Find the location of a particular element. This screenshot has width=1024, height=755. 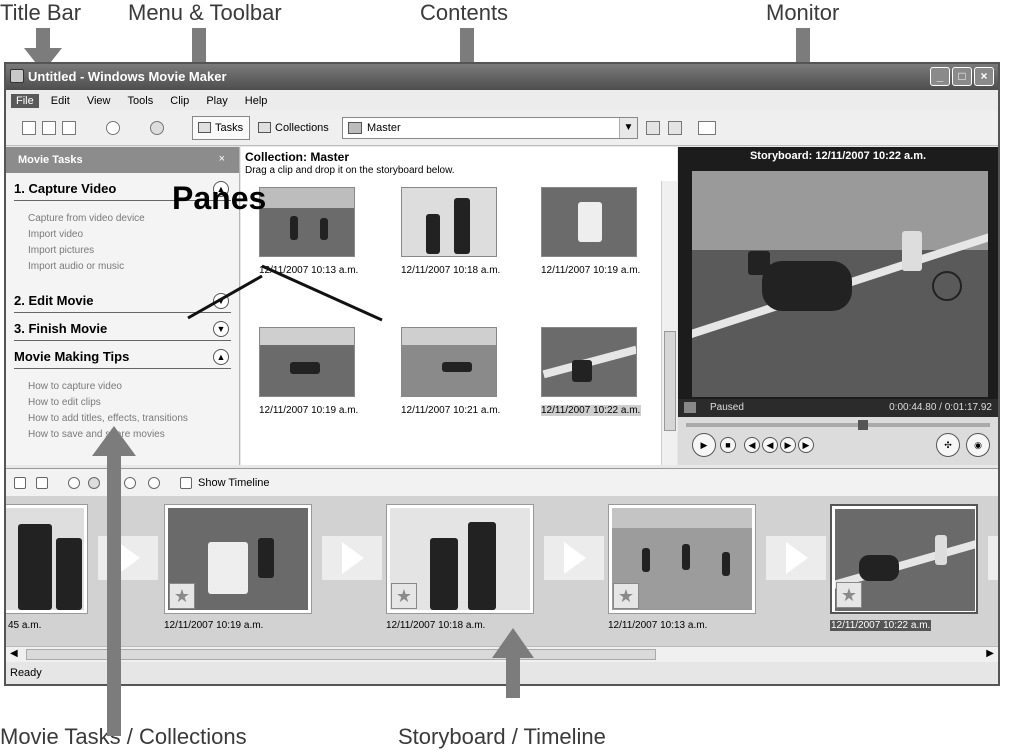

monitor-screen-icon is located at coordinates (690, 407).